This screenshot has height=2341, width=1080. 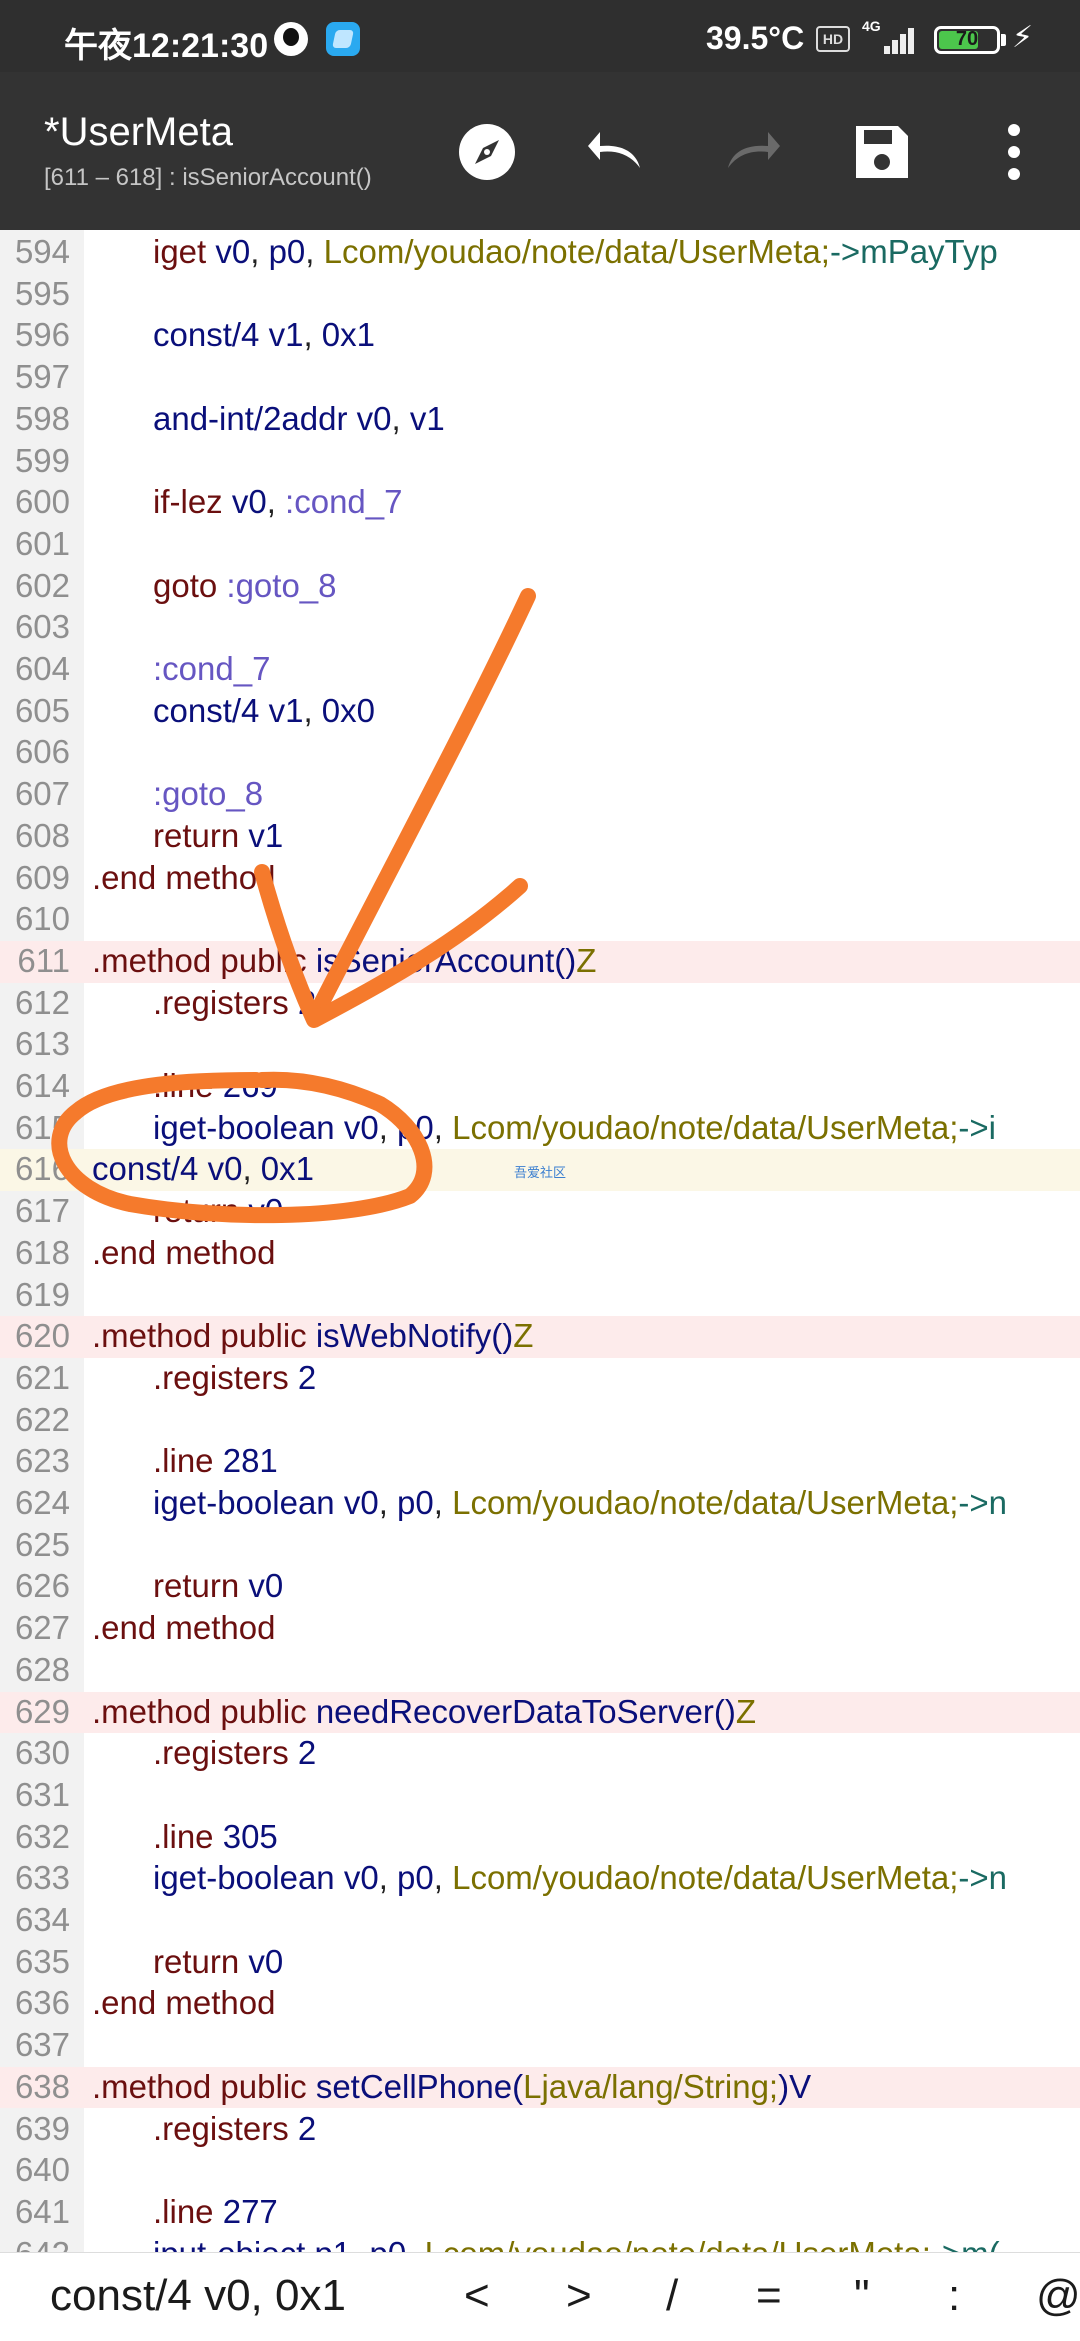 What do you see at coordinates (540, 1546) in the screenshot?
I see `code-line: 625` at bounding box center [540, 1546].